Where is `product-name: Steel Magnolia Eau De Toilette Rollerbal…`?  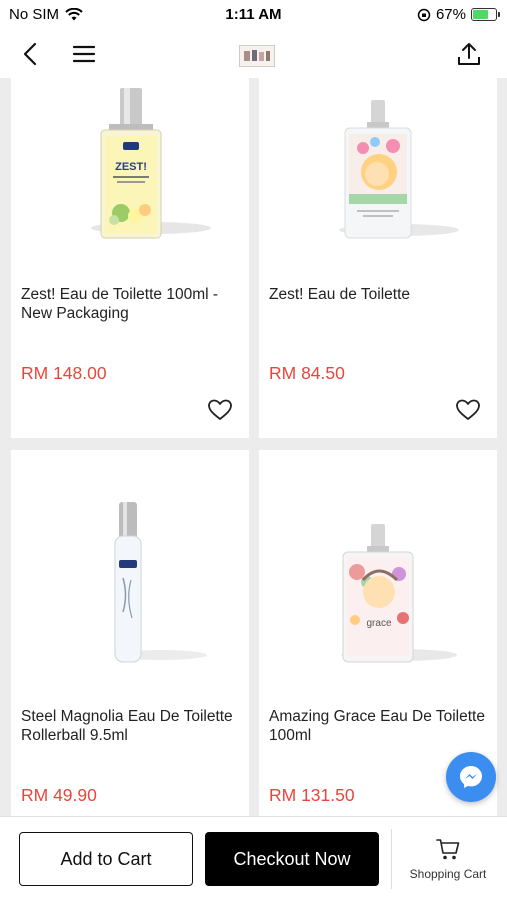
product-name: Steel Magnolia Eau De Toilette Rollerbal… is located at coordinates (130, 726).